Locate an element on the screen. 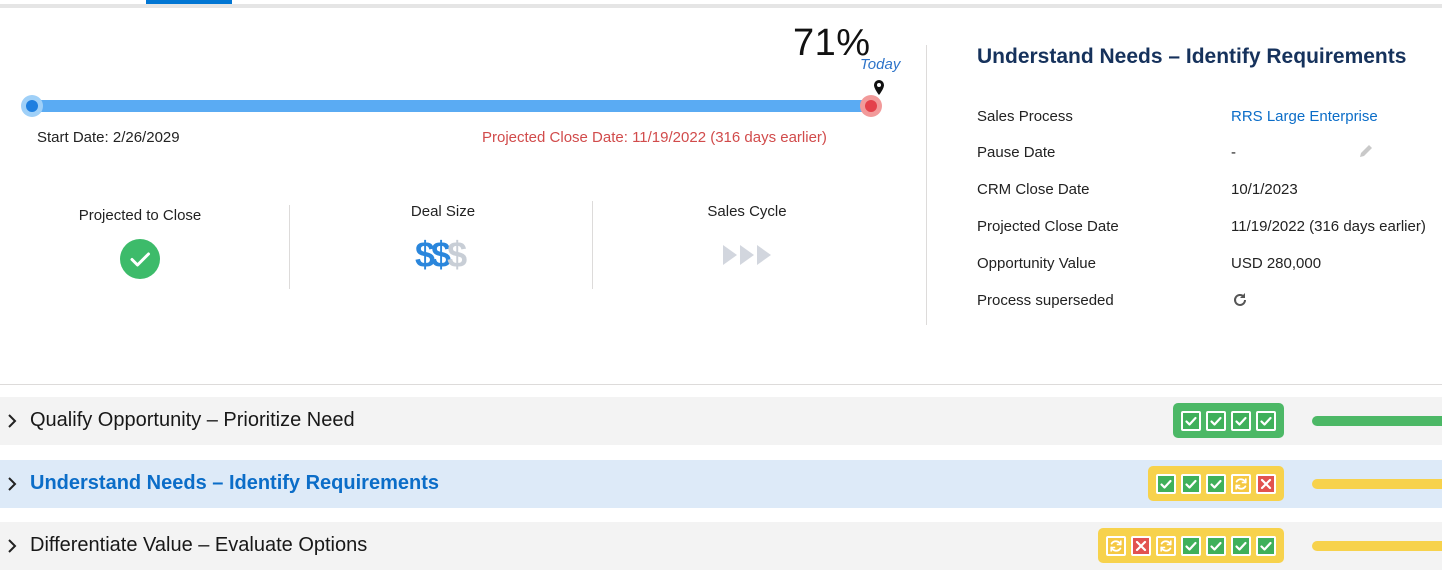  opportunity-value: USD 280,000 is located at coordinates (1276, 263).